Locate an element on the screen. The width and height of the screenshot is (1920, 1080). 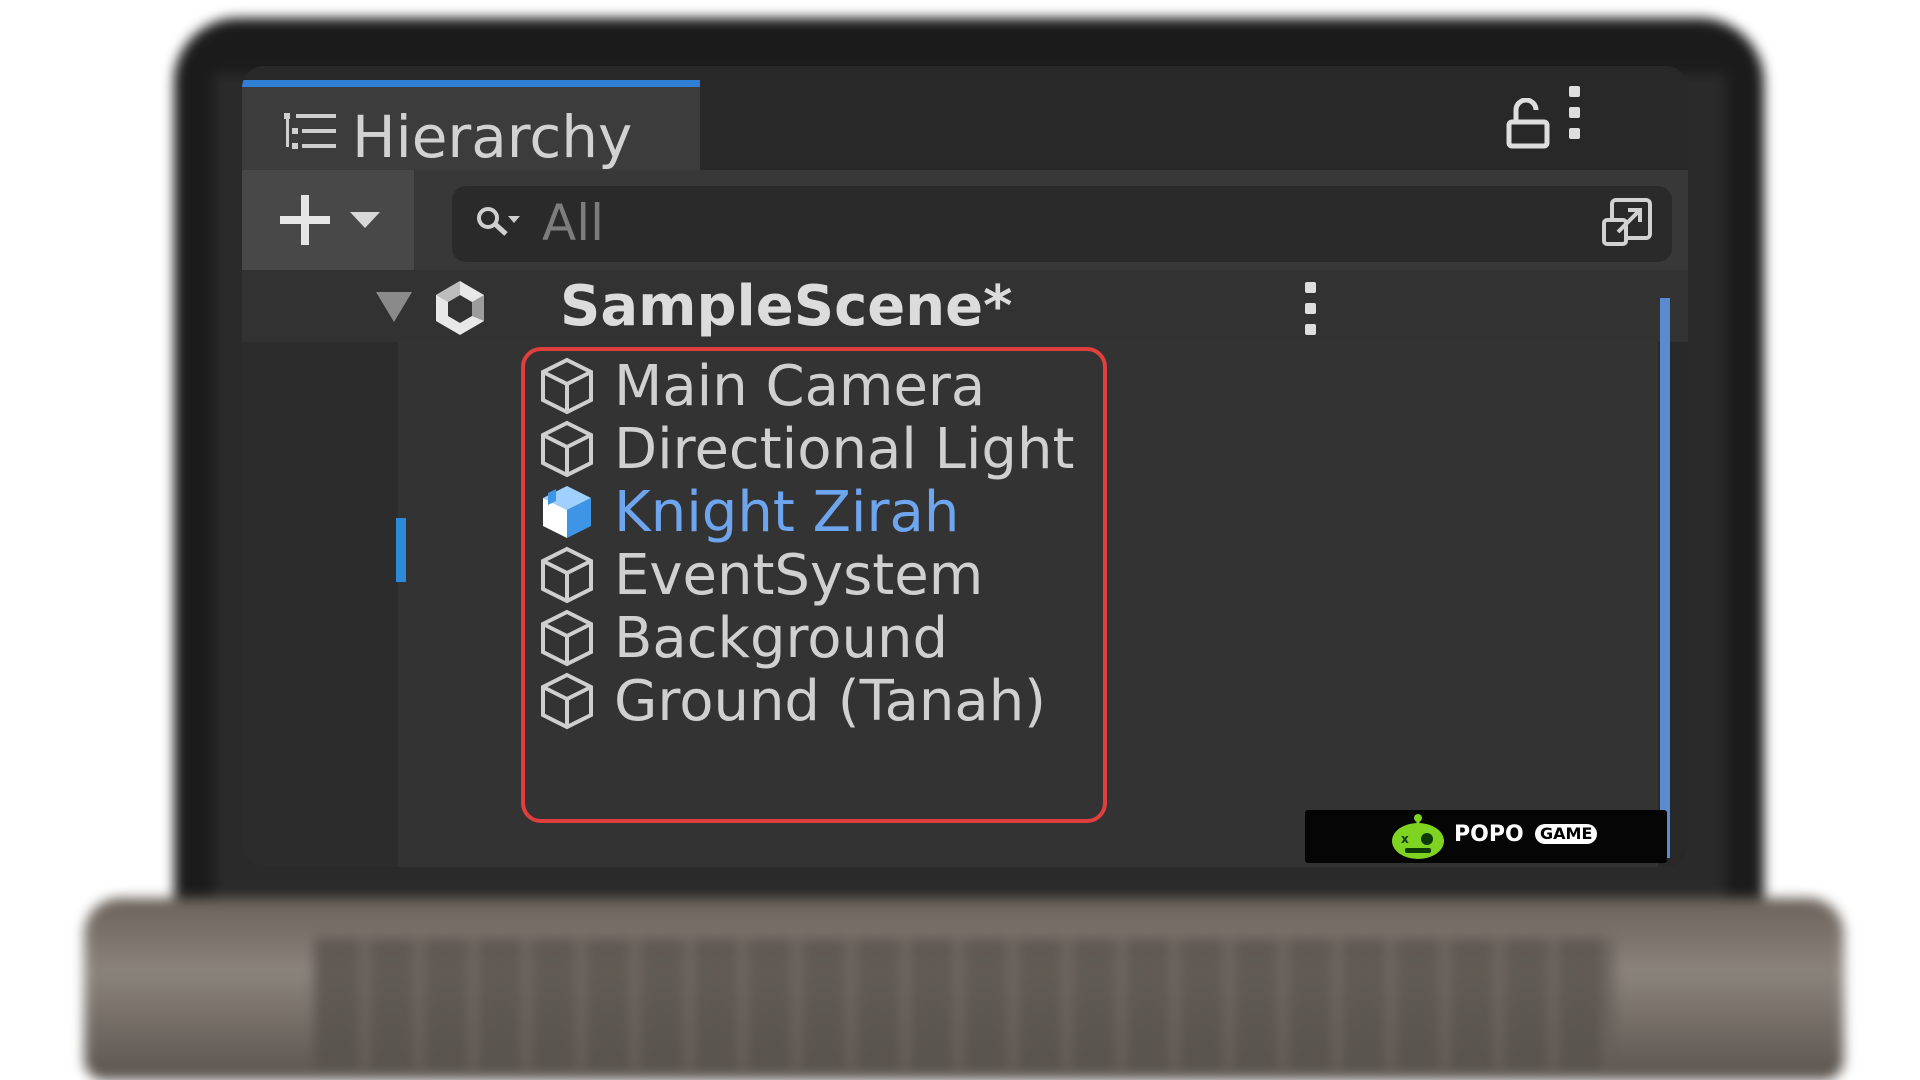
popogame-watermark: x POPO GAME is located at coordinates (1486, 836).